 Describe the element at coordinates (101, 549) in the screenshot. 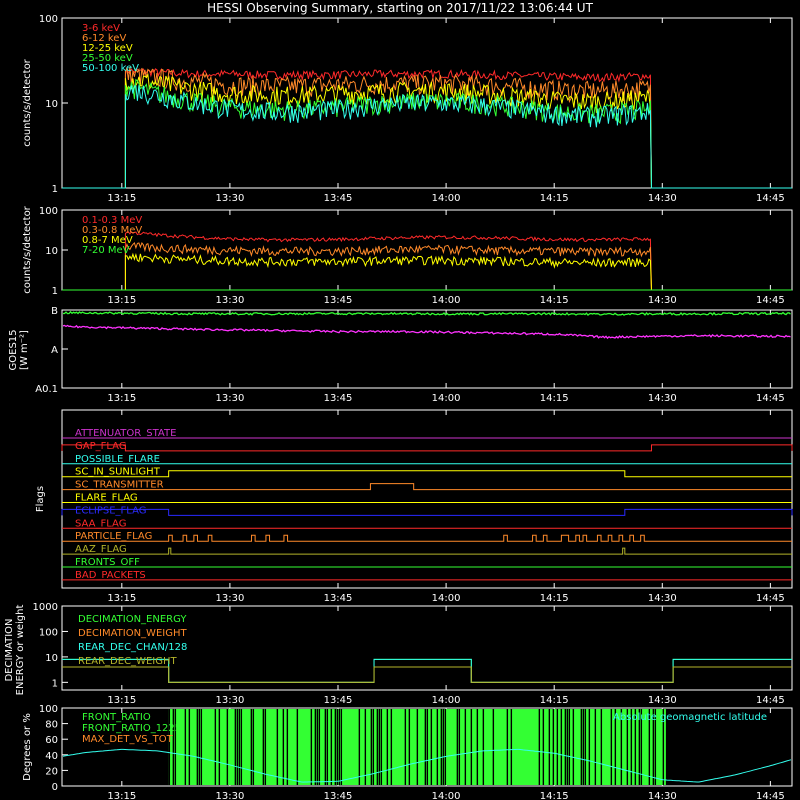

I see `flag-label: AAZ_FLAG` at that location.